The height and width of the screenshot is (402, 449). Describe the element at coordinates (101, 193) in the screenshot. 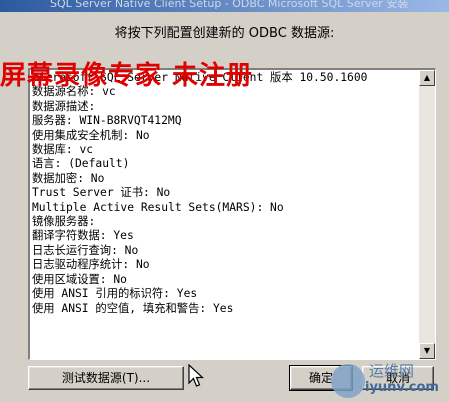

I see `summary-line: Trust Server 证书: No` at that location.